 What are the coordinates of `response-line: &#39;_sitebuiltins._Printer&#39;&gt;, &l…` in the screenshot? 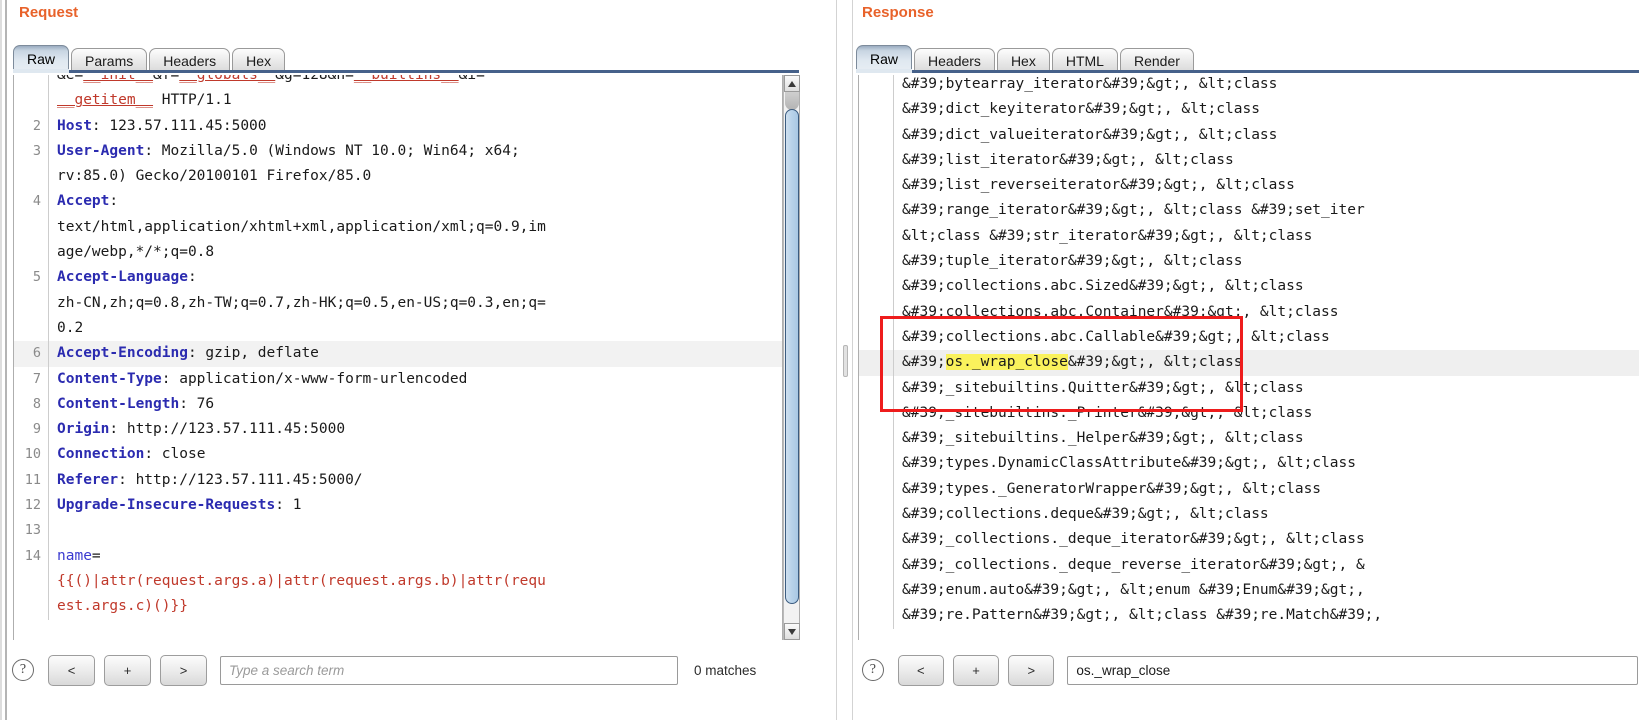 It's located at (1249, 413).